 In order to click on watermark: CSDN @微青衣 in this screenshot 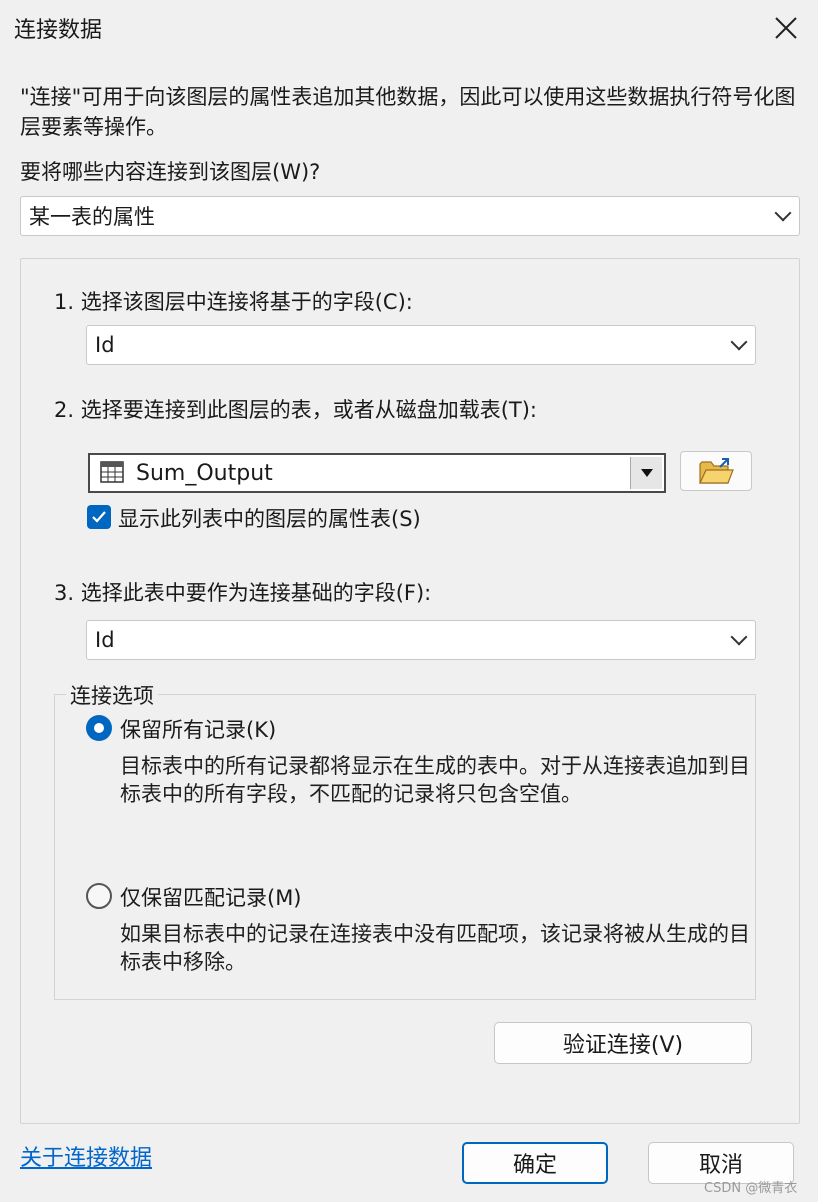, I will do `click(751, 1188)`.